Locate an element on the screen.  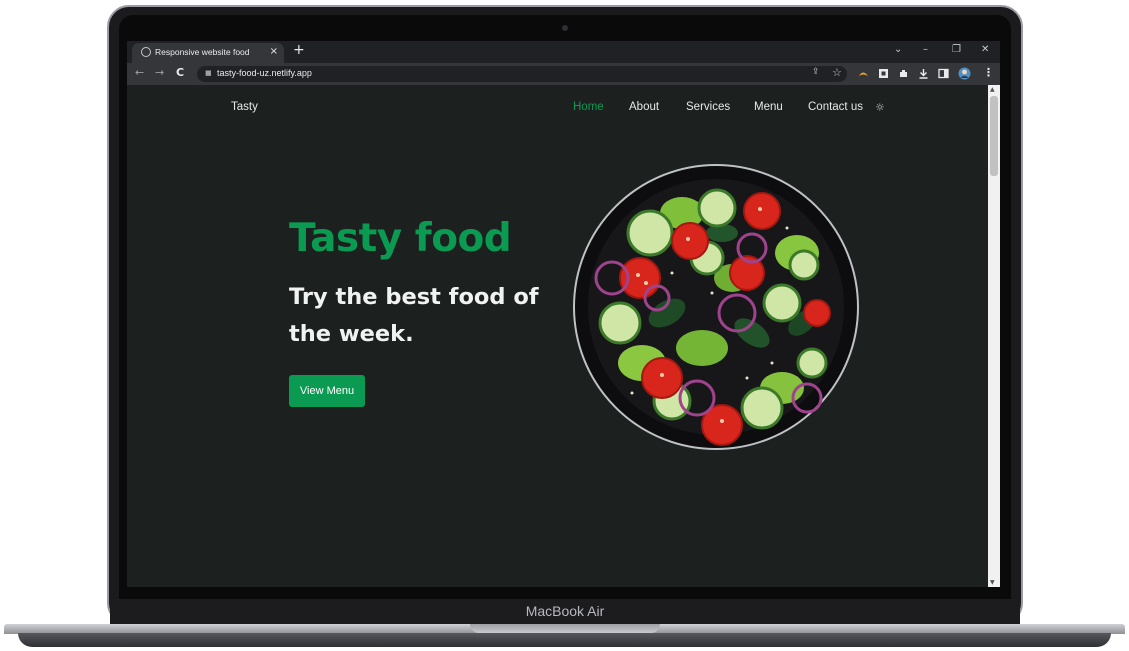
scroll-up-arrow-icon: ▲ is located at coordinates (992, 89).